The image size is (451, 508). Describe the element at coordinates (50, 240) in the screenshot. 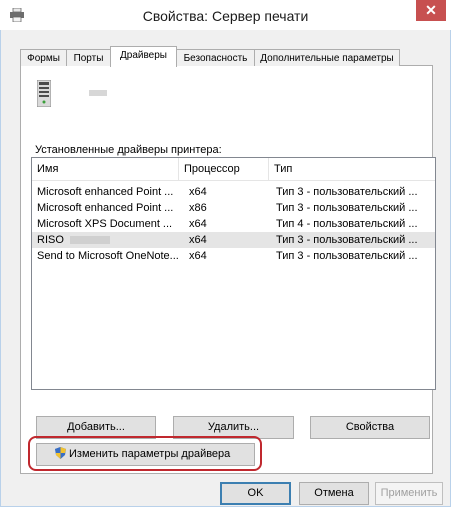

I see `driver-name: RISO` at that location.